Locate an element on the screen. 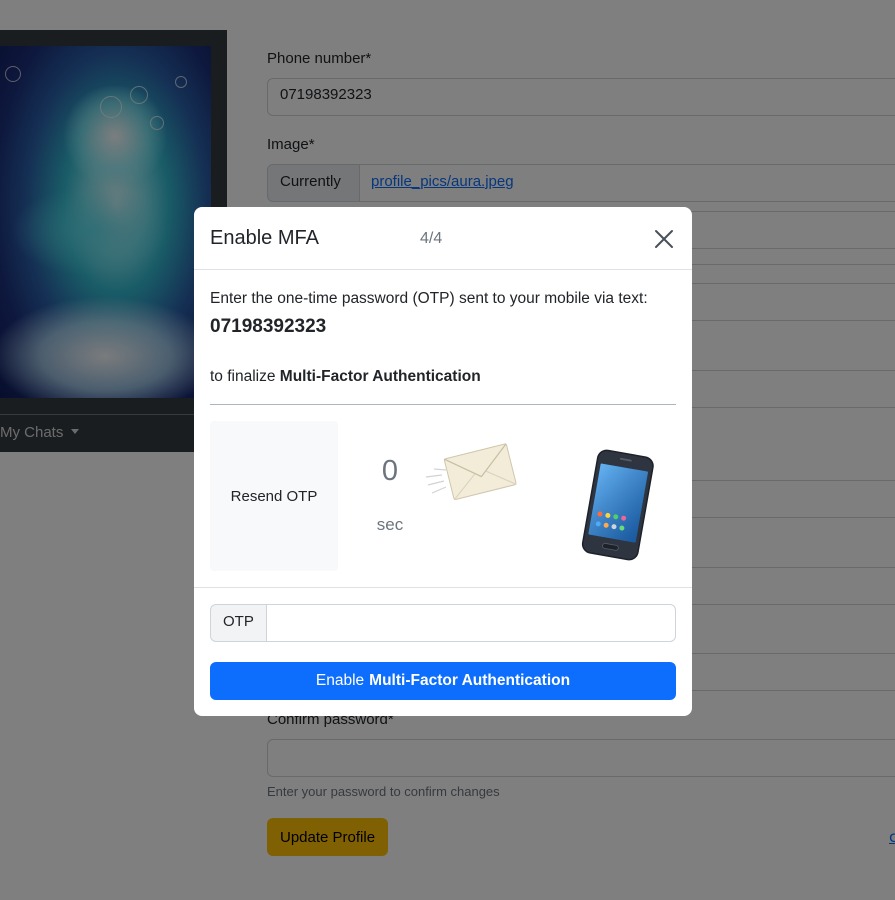 The width and height of the screenshot is (895, 900). otp-label: OTP is located at coordinates (238, 623).